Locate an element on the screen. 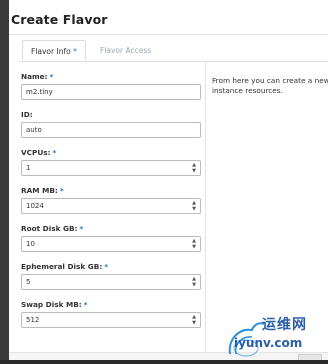  tab-flavor-access-label: Flavor Access is located at coordinates (126, 50).